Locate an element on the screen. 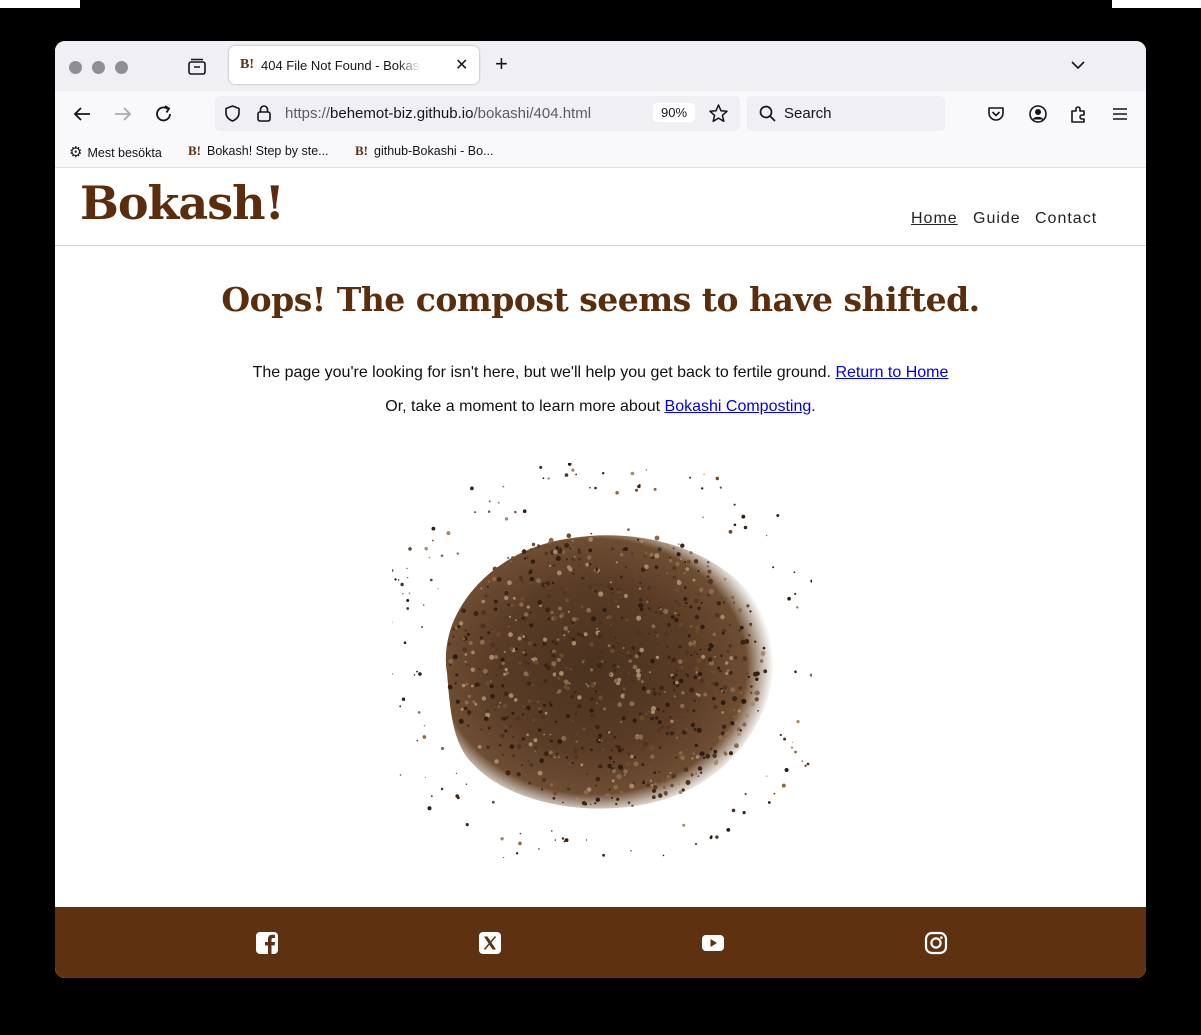  gear-icon: ⚙ is located at coordinates (76, 152).